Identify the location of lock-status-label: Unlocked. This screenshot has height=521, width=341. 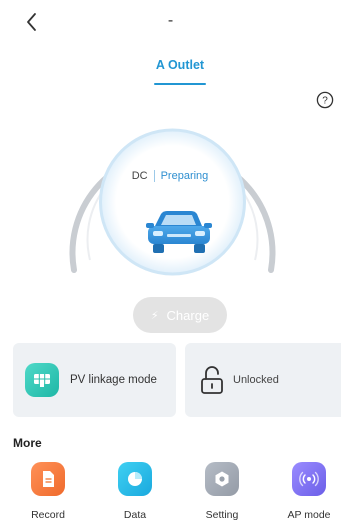
(256, 380).